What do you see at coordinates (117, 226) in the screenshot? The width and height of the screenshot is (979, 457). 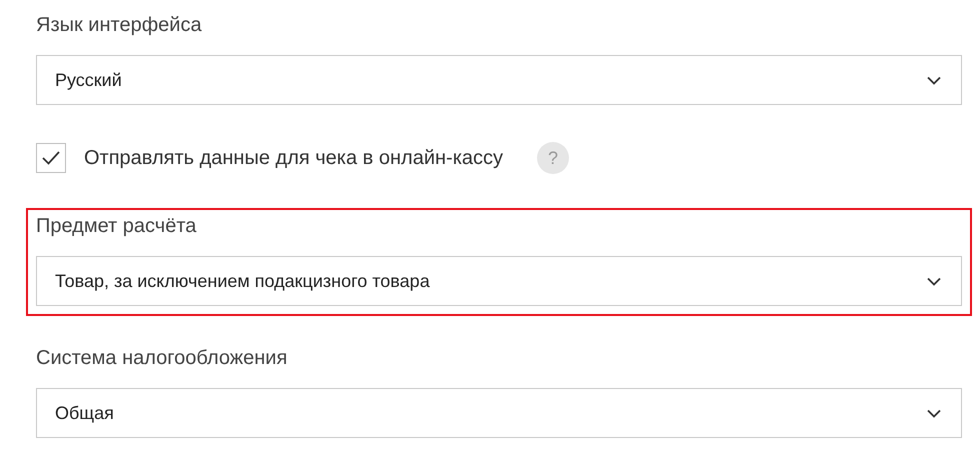 I see `field-label: Предмет расчёта` at bounding box center [117, 226].